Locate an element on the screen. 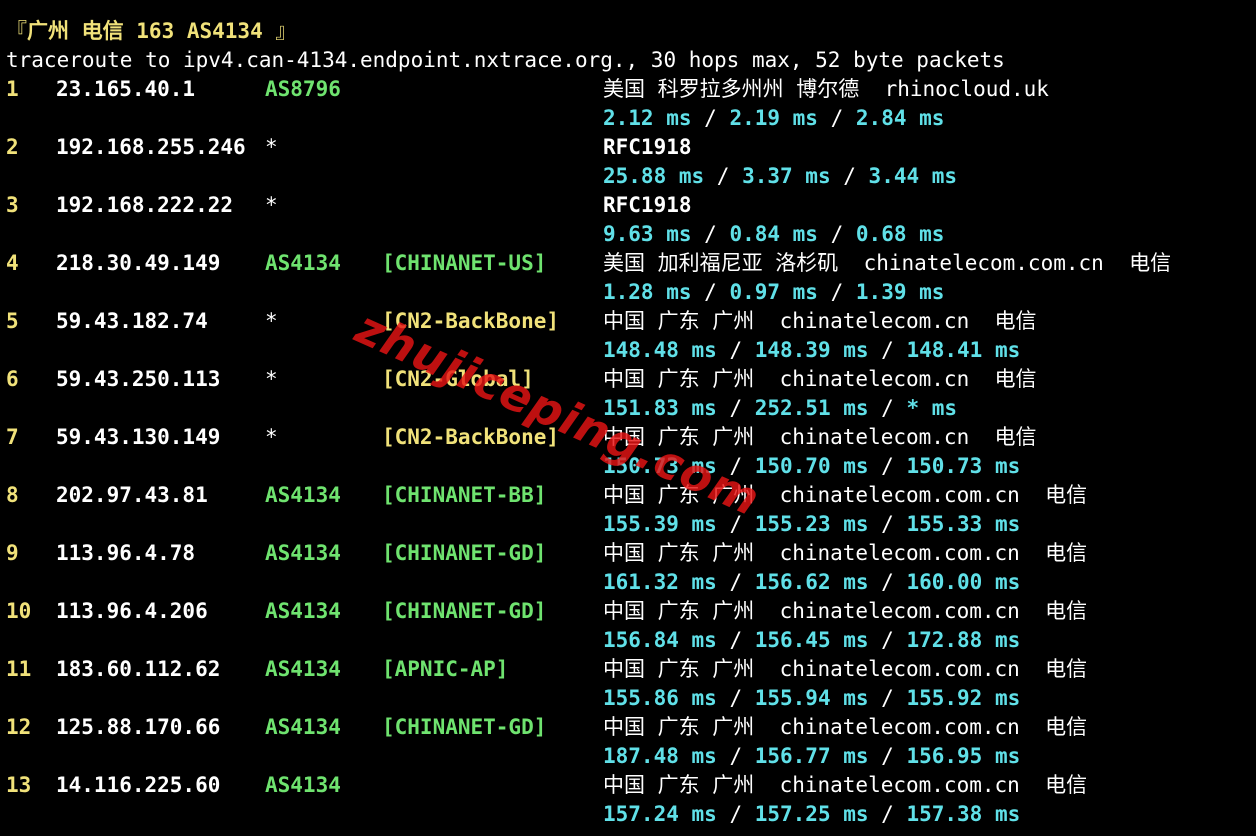 The image size is (1256, 836). hop-number: 9 is located at coordinates (12, 553).